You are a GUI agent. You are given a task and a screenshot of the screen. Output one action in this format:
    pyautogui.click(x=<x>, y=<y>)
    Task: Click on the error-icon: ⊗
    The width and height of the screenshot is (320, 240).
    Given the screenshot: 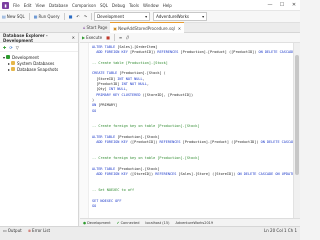 What is the action you would take?
    pyautogui.click(x=29, y=230)
    